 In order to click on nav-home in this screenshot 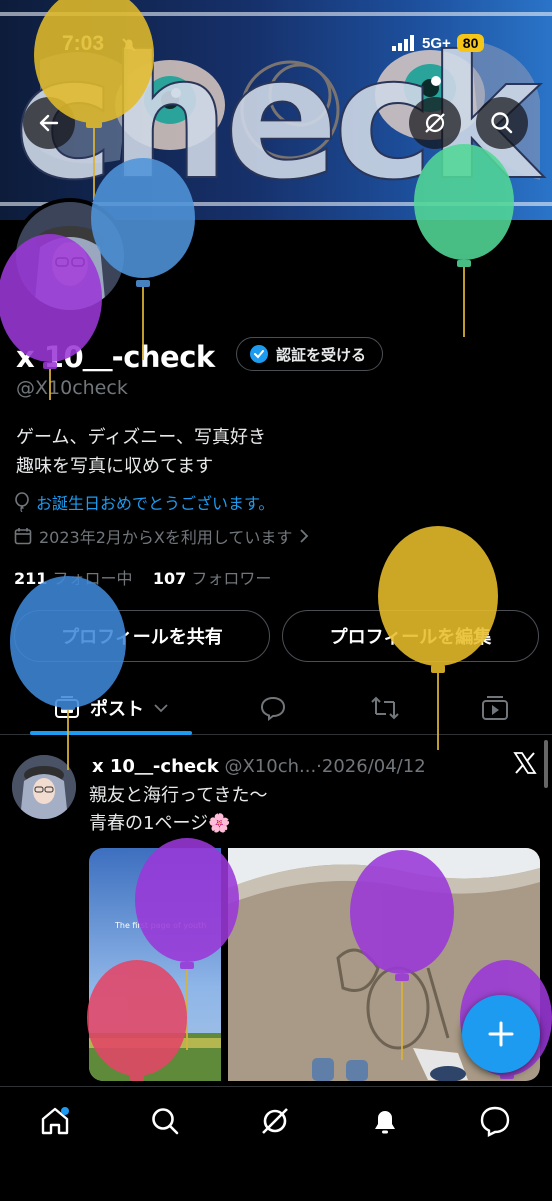, I will do `click(55, 1121)`.